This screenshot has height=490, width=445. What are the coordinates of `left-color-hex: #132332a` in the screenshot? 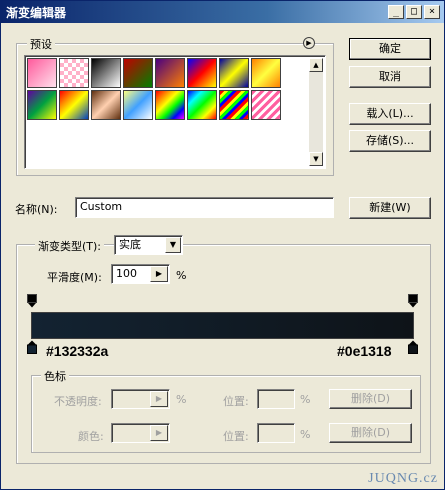 It's located at (77, 351).